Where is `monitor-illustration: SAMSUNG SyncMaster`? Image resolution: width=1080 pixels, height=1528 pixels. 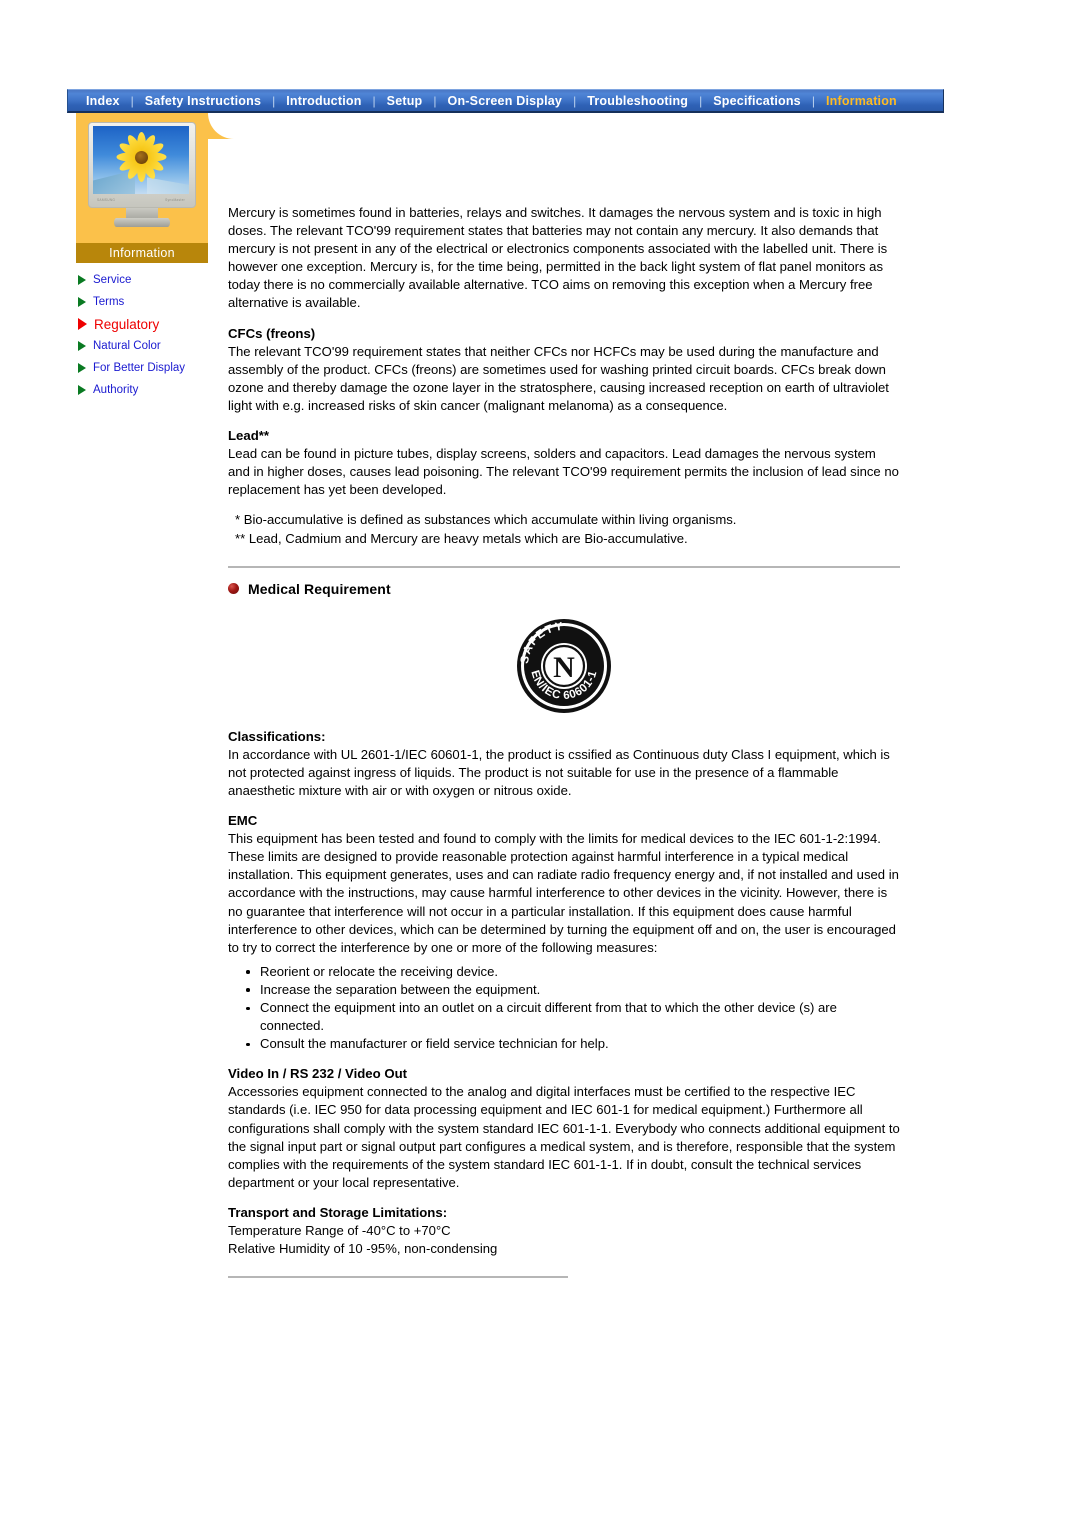
monitor-illustration: SAMSUNG SyncMaster is located at coordinates (142, 174).